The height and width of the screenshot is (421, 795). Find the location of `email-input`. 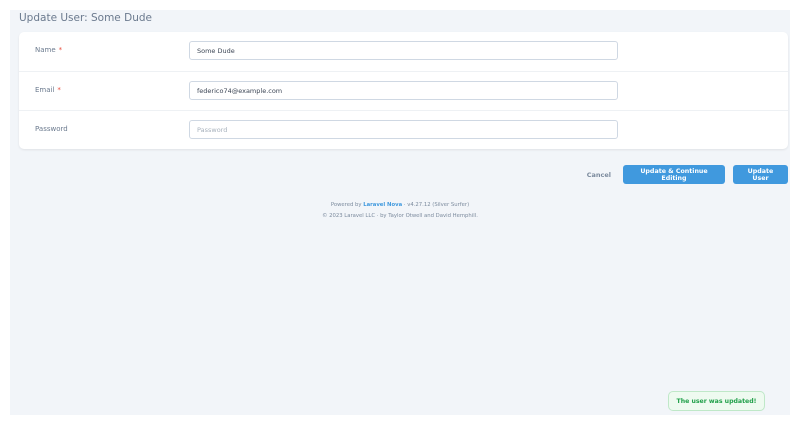

email-input is located at coordinates (403, 90).